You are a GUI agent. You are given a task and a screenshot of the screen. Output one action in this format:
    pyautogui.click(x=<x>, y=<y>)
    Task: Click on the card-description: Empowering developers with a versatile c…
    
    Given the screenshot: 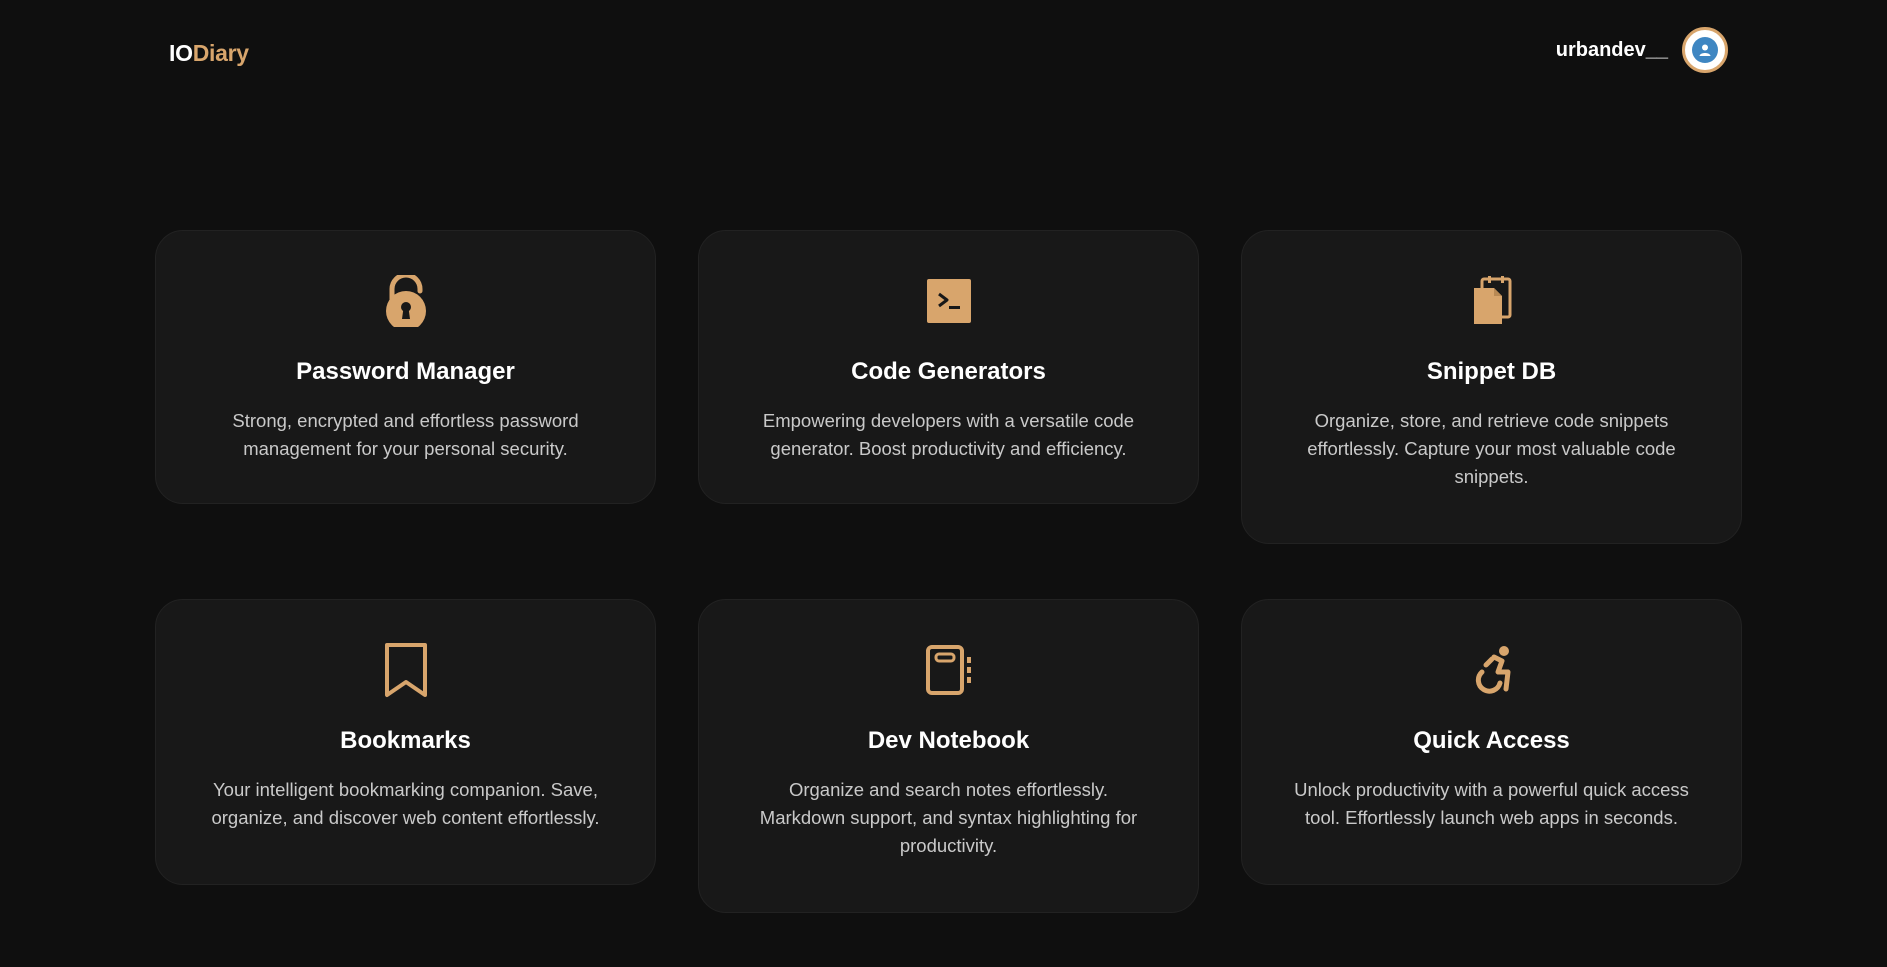 What is the action you would take?
    pyautogui.click(x=948, y=434)
    